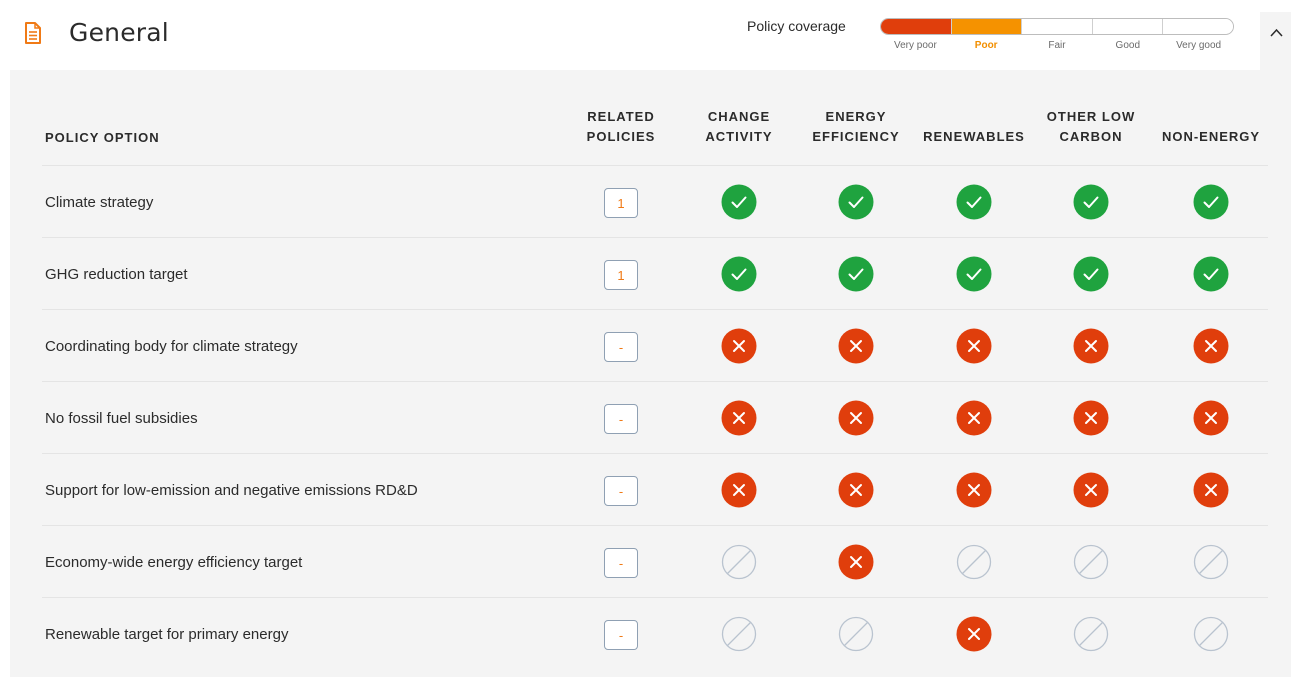 This screenshot has width=1291, height=677. I want to click on document-icon, so click(33, 33).